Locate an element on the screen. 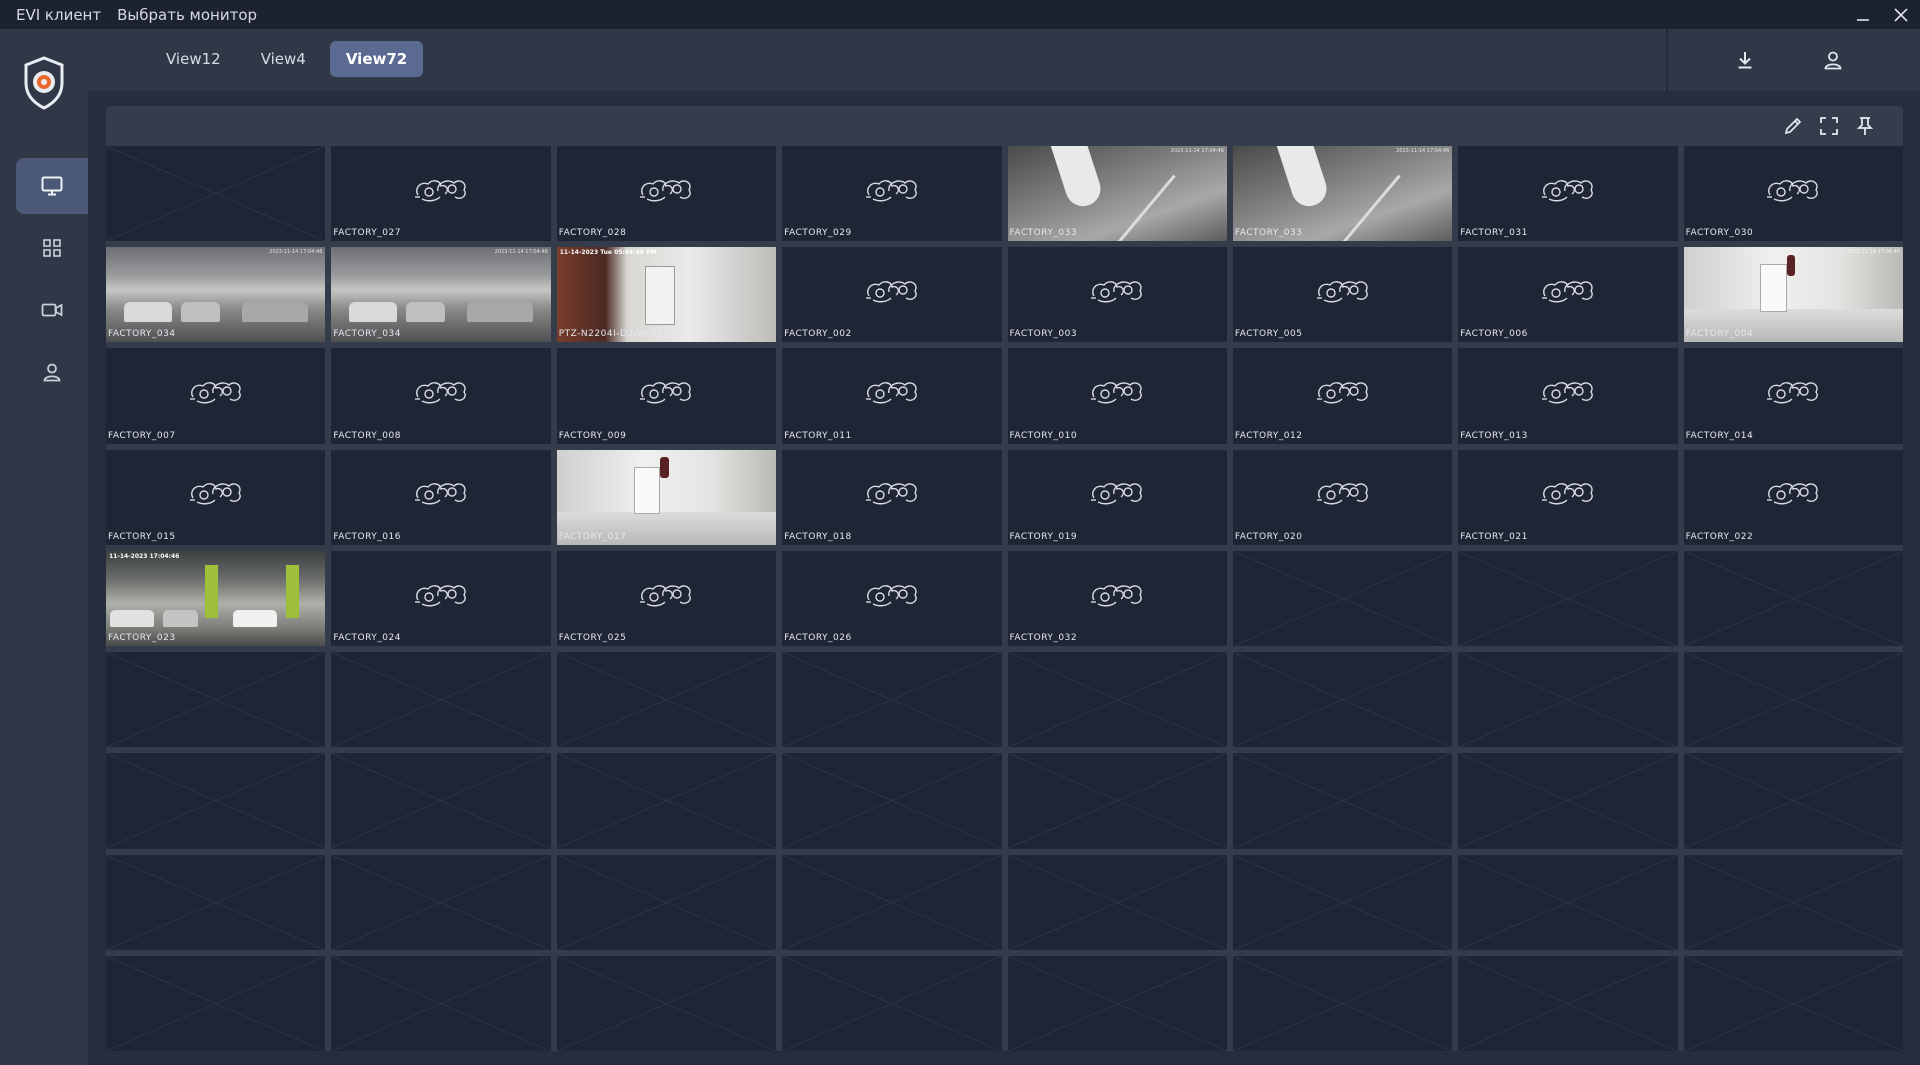  camera-tile-offline: FACTORY_005 is located at coordinates (1342, 295).